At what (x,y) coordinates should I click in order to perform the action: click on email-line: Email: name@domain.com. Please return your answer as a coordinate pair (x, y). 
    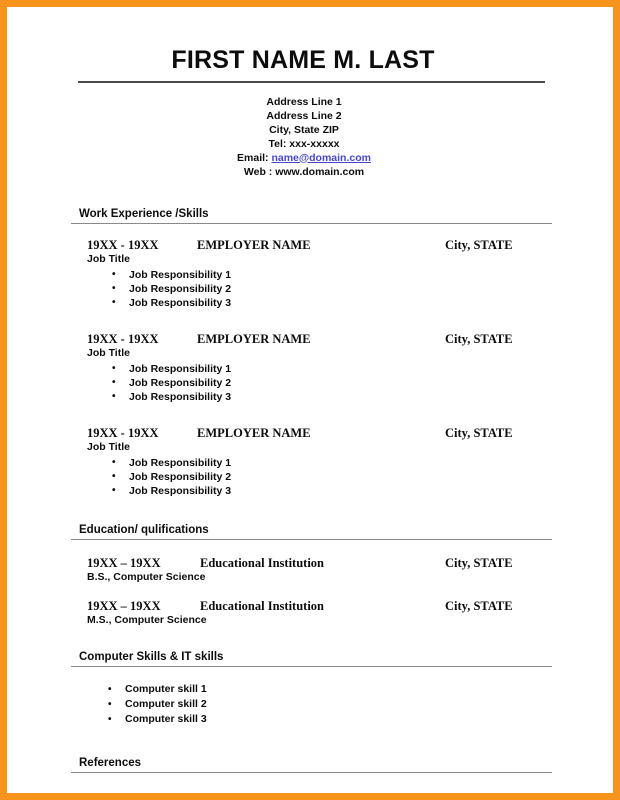
    Looking at the image, I should click on (304, 158).